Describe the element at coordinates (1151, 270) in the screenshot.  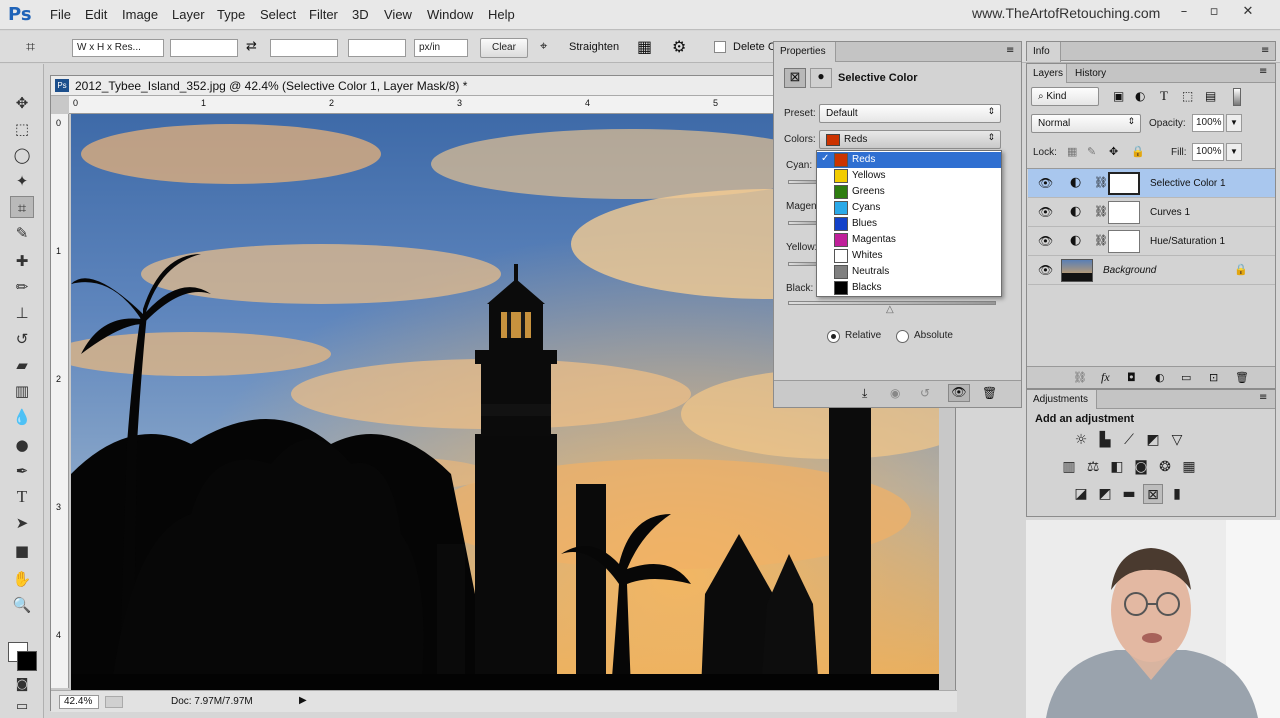
I see `layer-row-background: 👁 Background 🔒` at that location.